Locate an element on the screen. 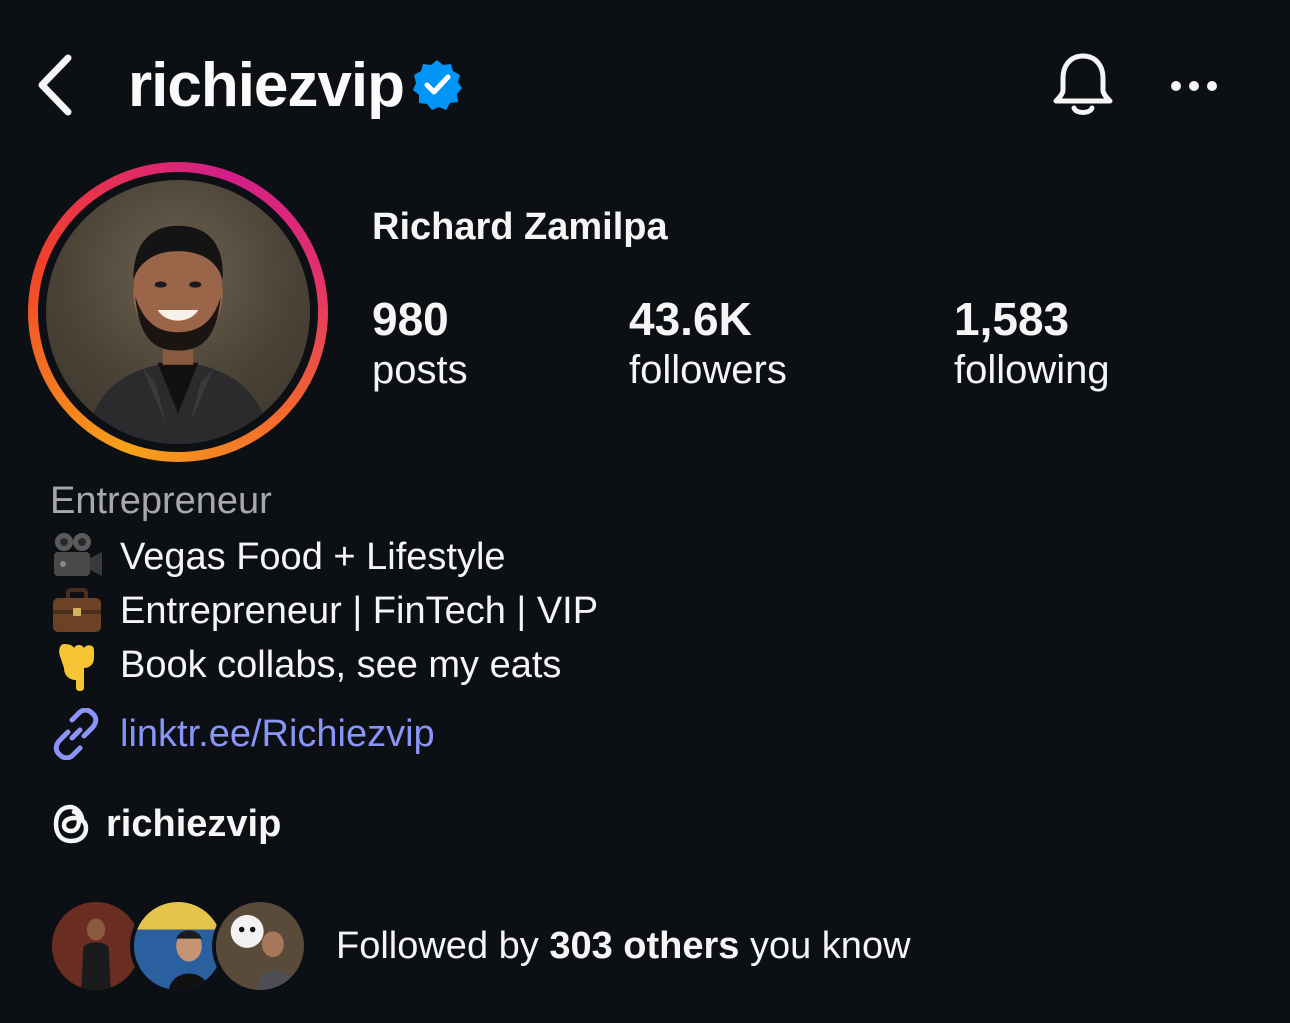  briefcase-icon is located at coordinates (77, 610).